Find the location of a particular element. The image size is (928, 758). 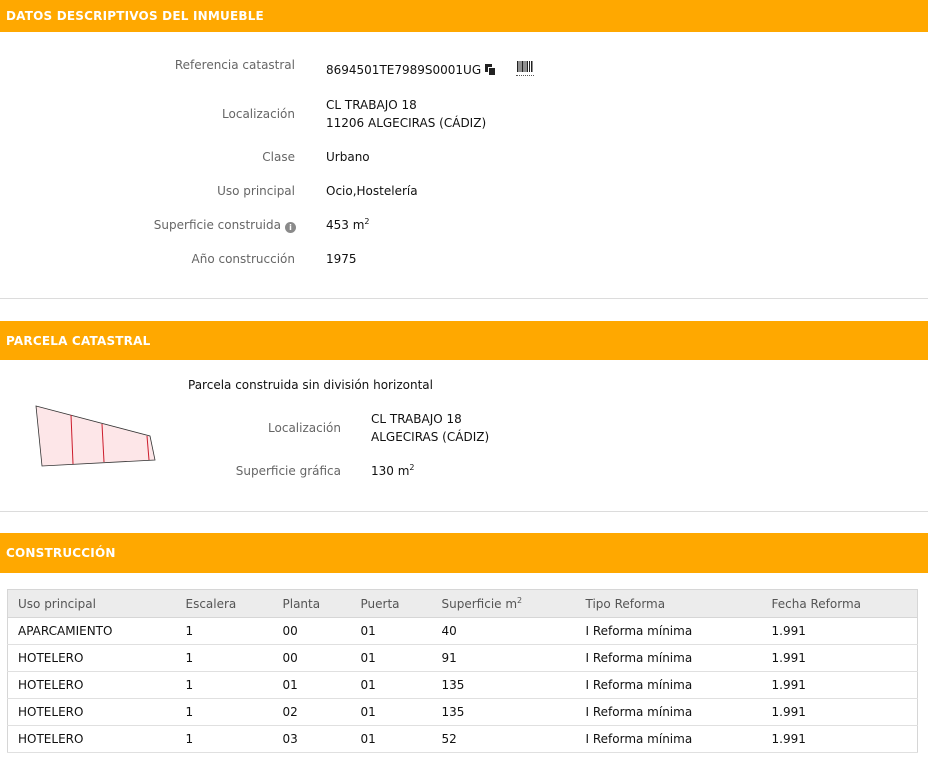

uso-principal-value: Ocio,Hostelería is located at coordinates (372, 191).